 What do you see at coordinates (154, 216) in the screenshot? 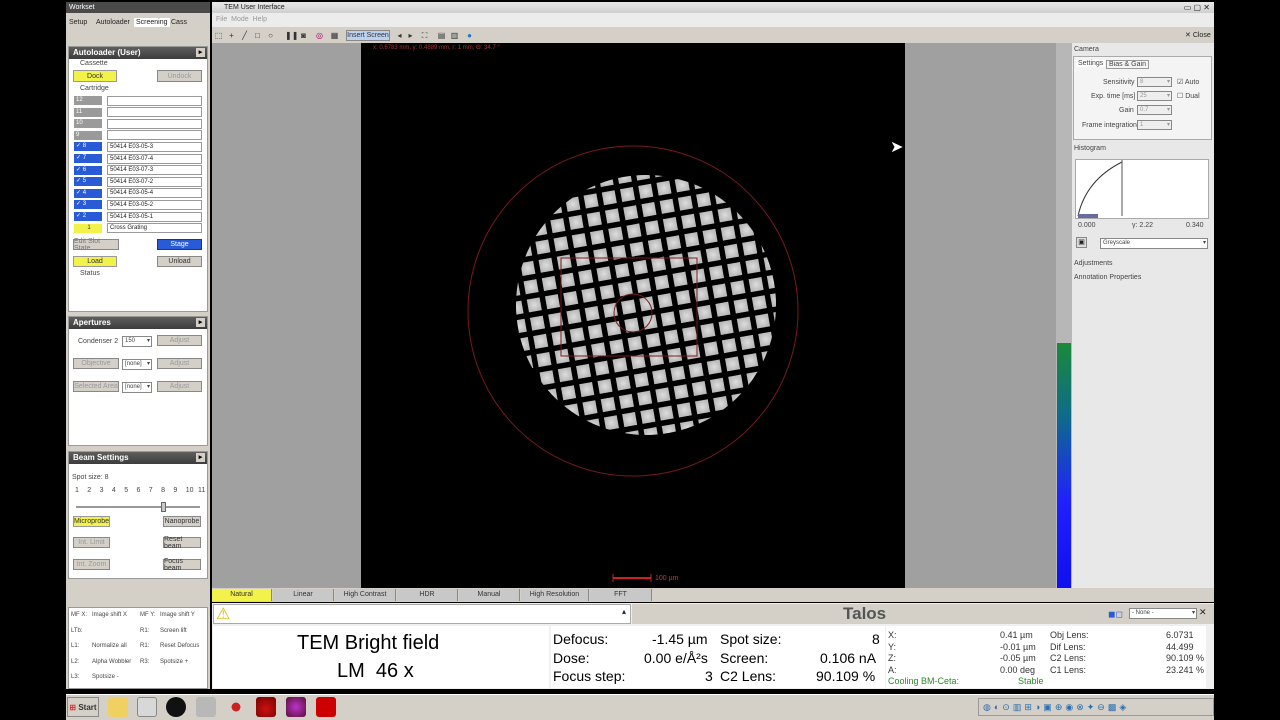
I see `cartridge-name-field: 50414 E03-05-1` at bounding box center [154, 216].